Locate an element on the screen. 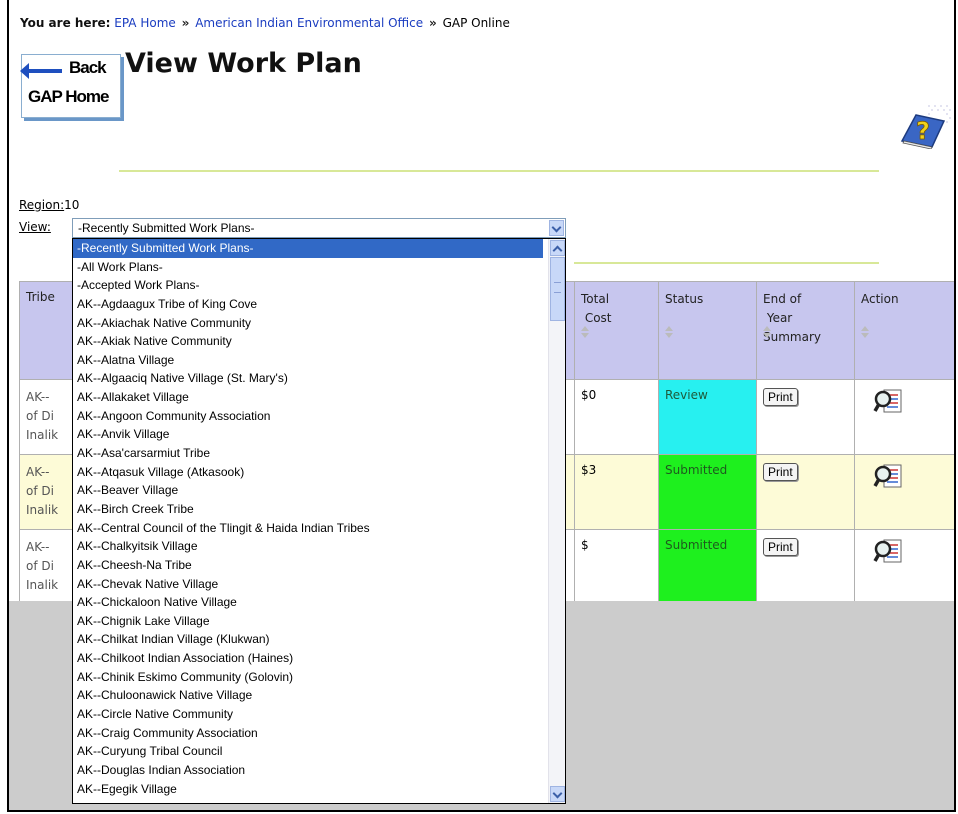  scroll-up-button is located at coordinates (557, 248).